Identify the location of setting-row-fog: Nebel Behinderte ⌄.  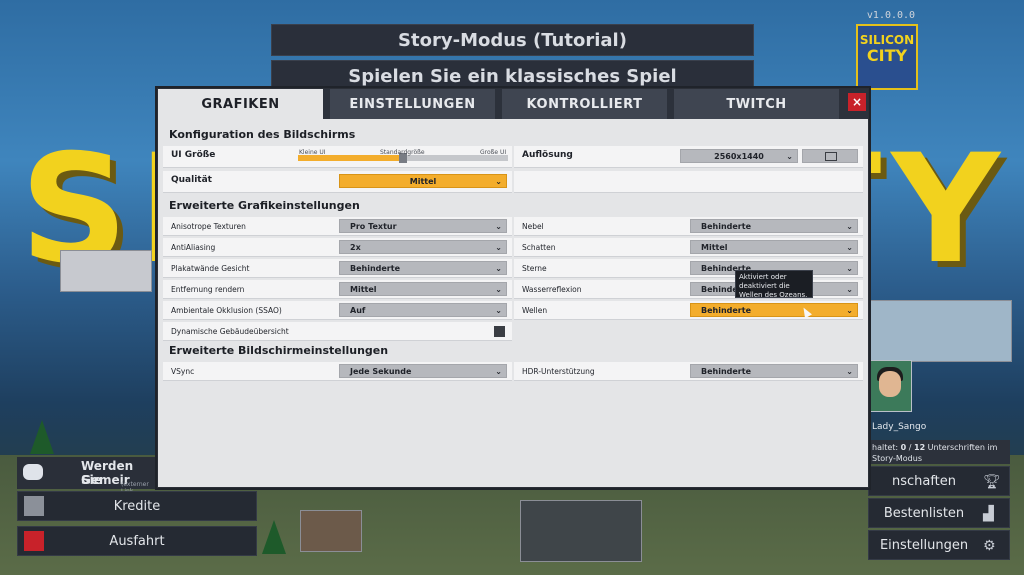
(688, 226).